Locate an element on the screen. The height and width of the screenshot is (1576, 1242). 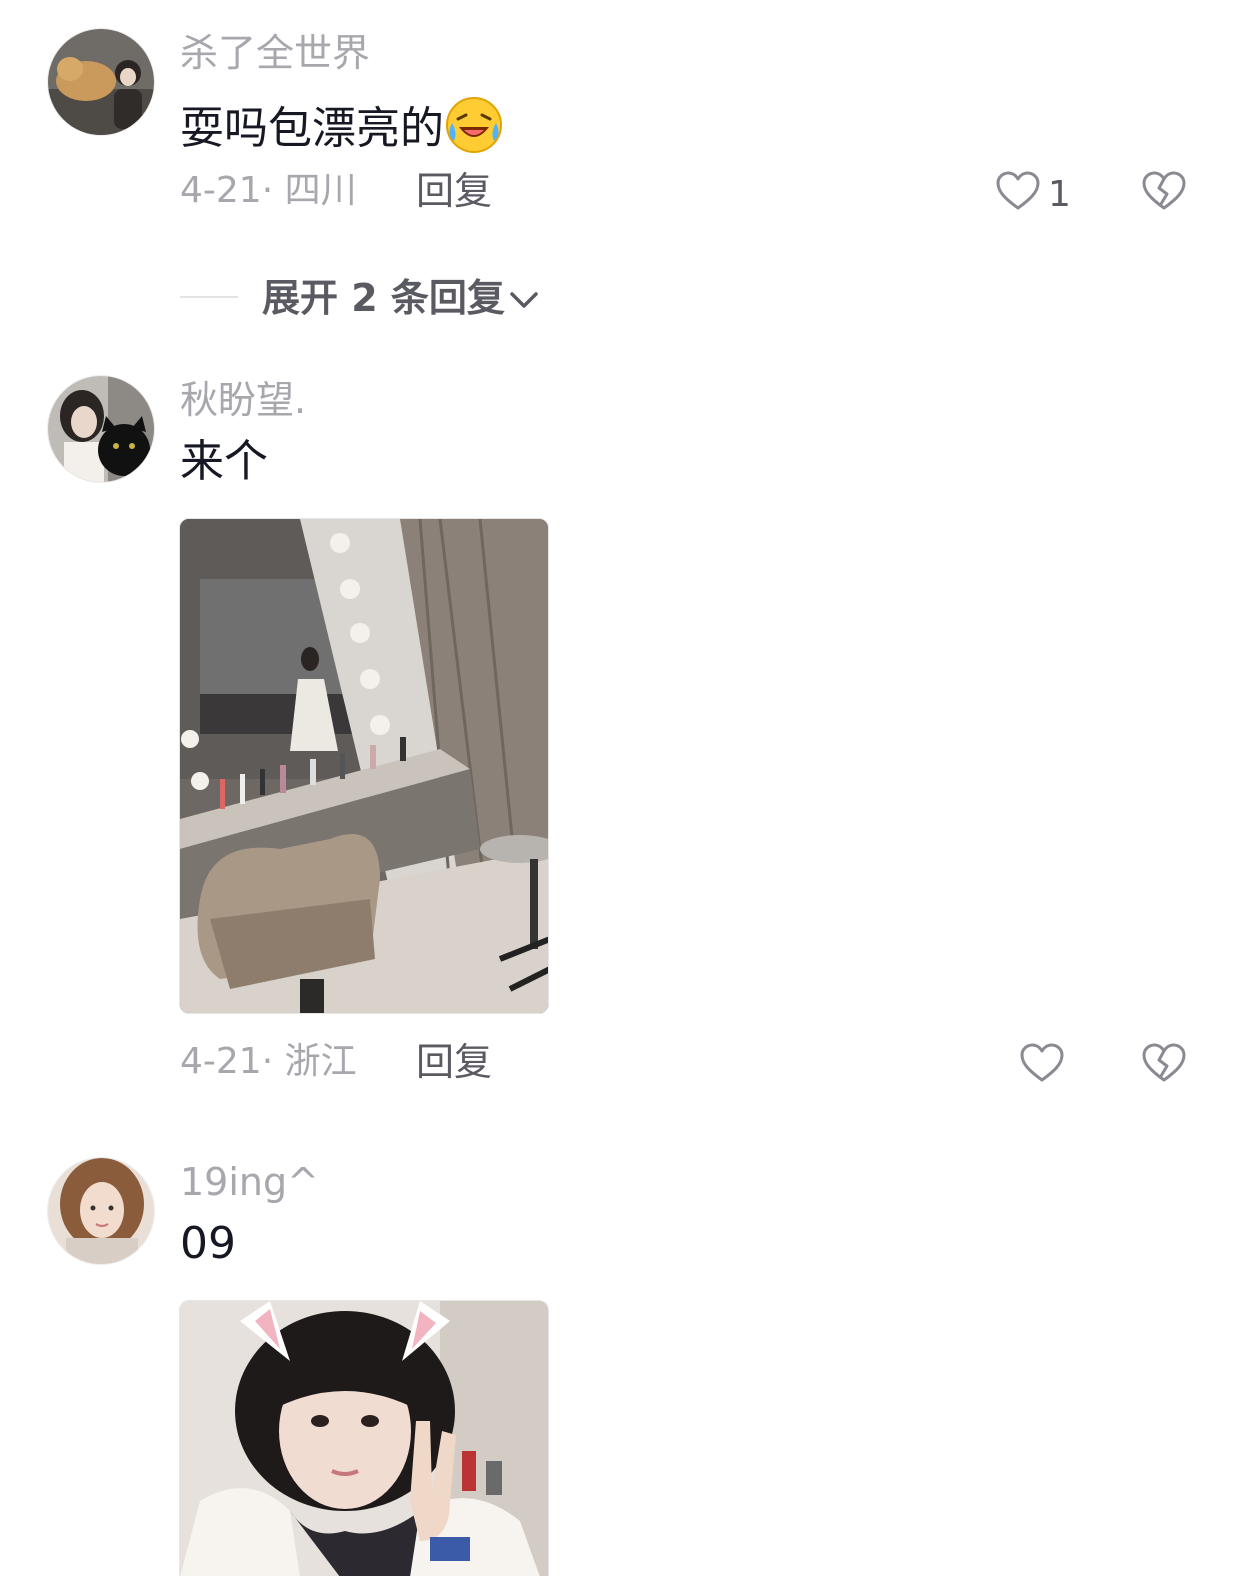
comment-username: 杀了全世界 is located at coordinates (275, 53).